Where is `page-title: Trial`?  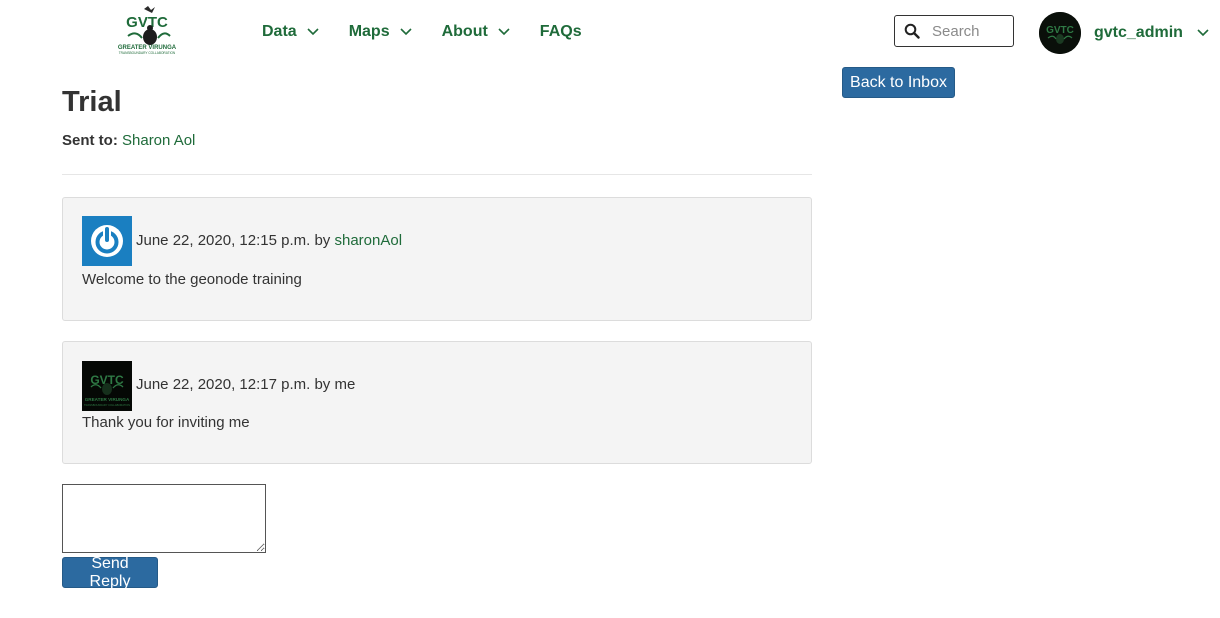 page-title: Trial is located at coordinates (92, 102).